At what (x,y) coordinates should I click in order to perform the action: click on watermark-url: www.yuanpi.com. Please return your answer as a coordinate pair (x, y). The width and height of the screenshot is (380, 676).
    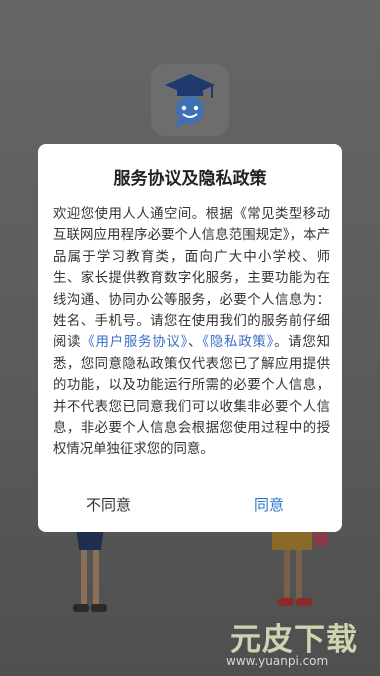
    Looking at the image, I should click on (277, 661).